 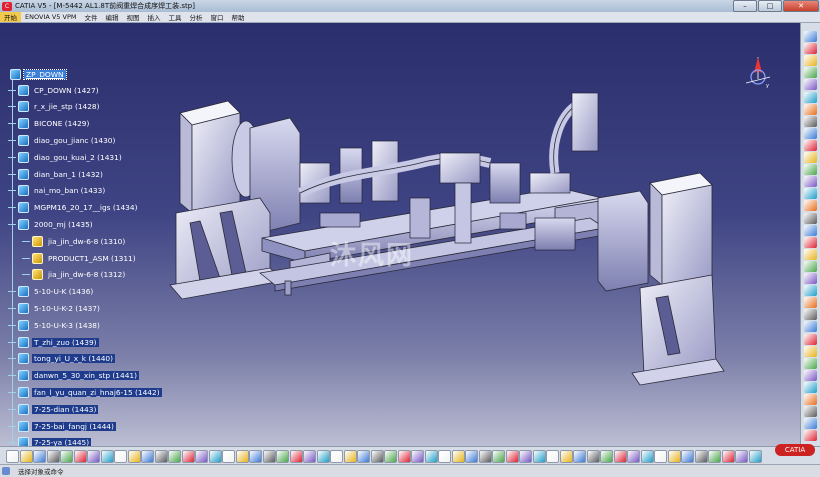 I want to click on tree-node: dian_ban_1 (1432), so click(x=56, y=174).